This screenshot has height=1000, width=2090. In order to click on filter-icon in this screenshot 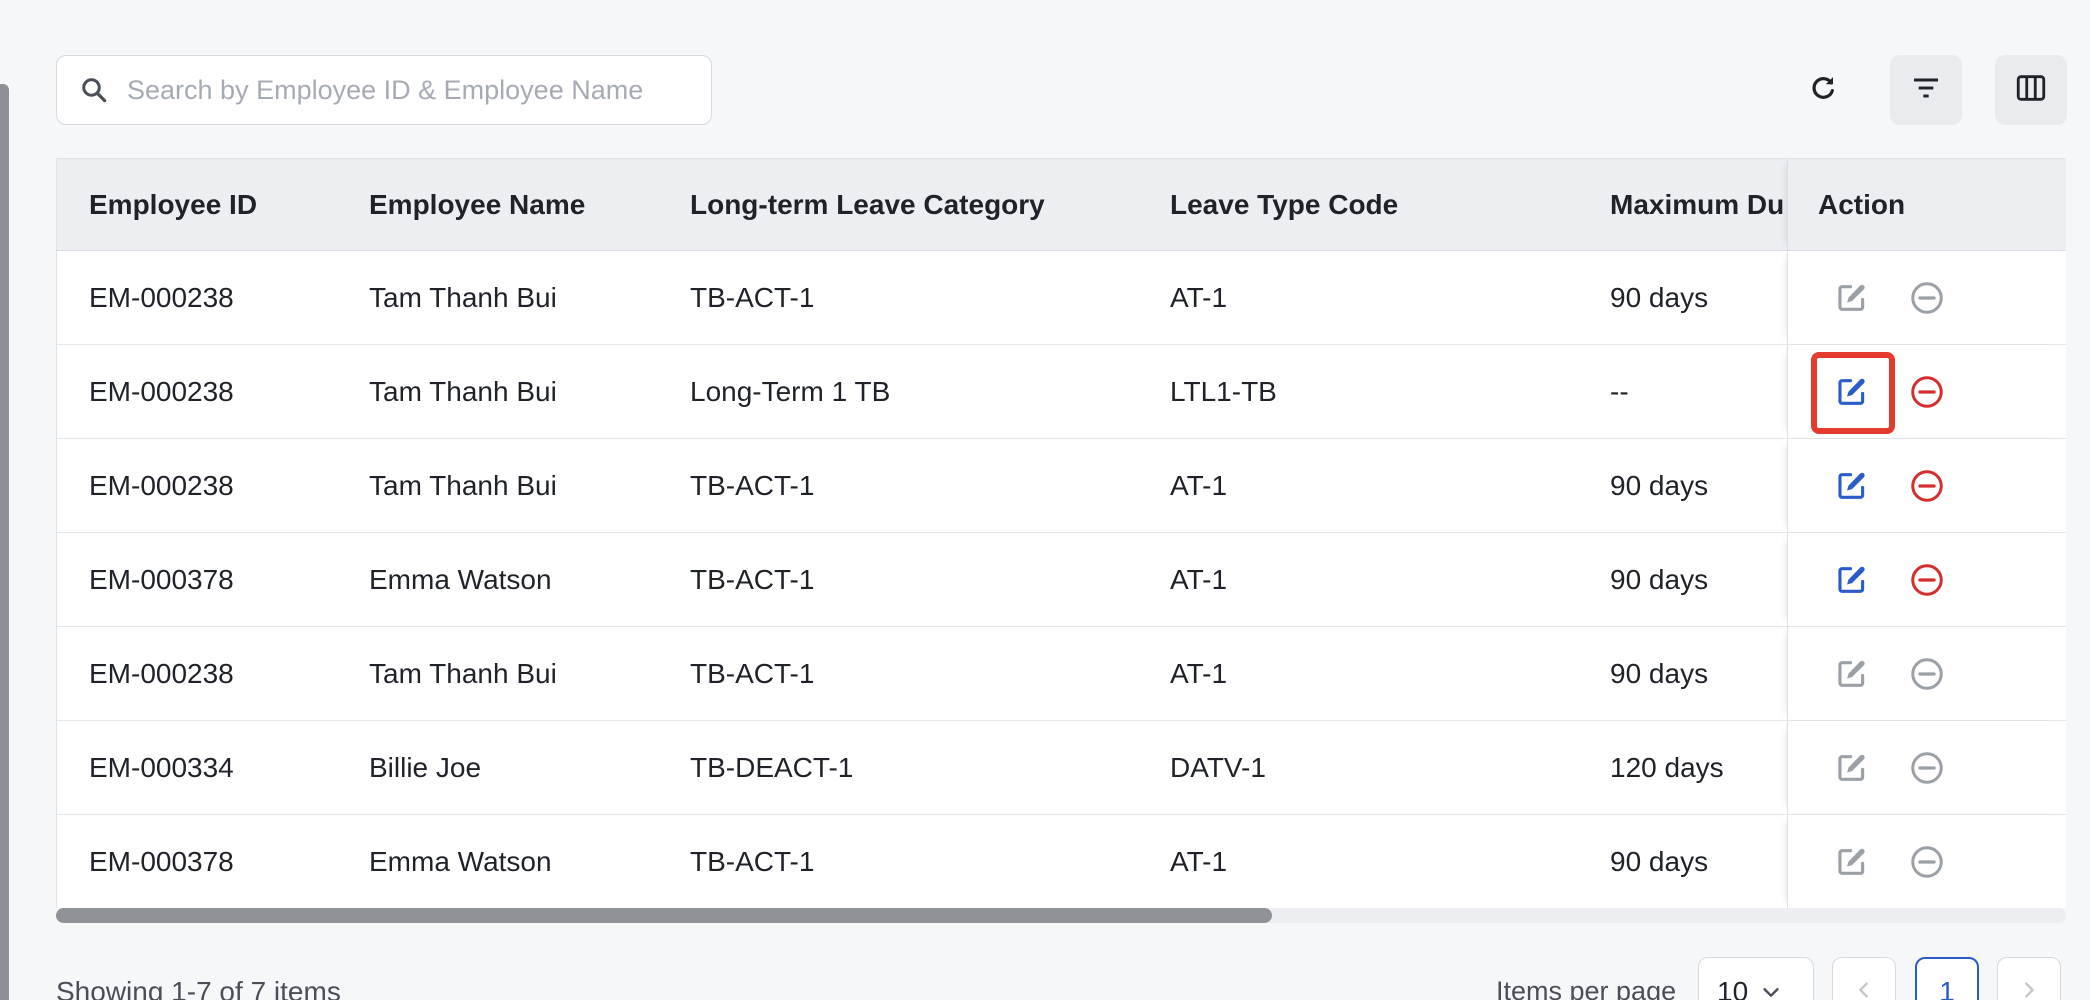, I will do `click(1926, 90)`.